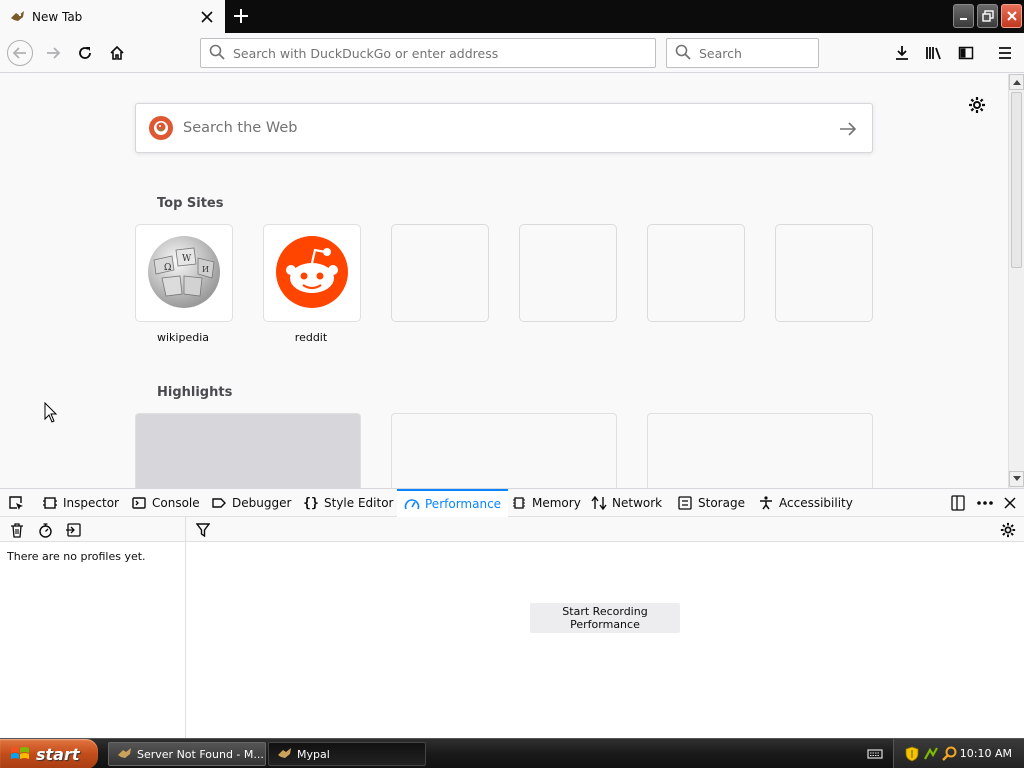 The width and height of the screenshot is (1024, 768). I want to click on reload-button, so click(85, 53).